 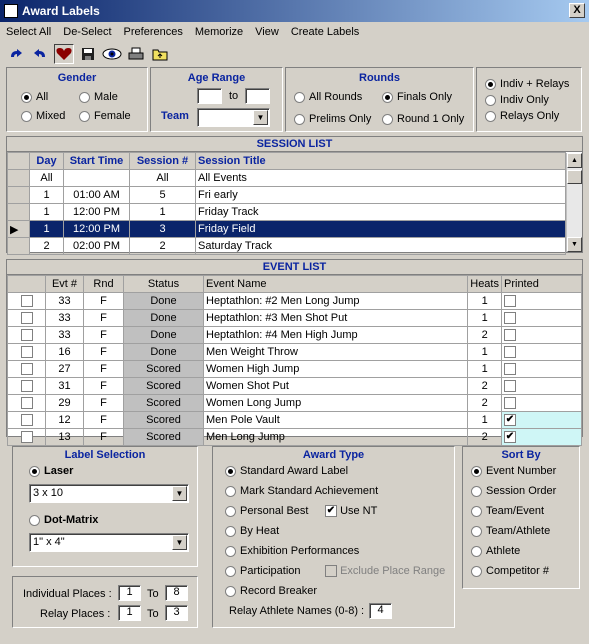 What do you see at coordinates (385, 571) in the screenshot?
I see `exclude-place-range-option: Exclude Place Range` at bounding box center [385, 571].